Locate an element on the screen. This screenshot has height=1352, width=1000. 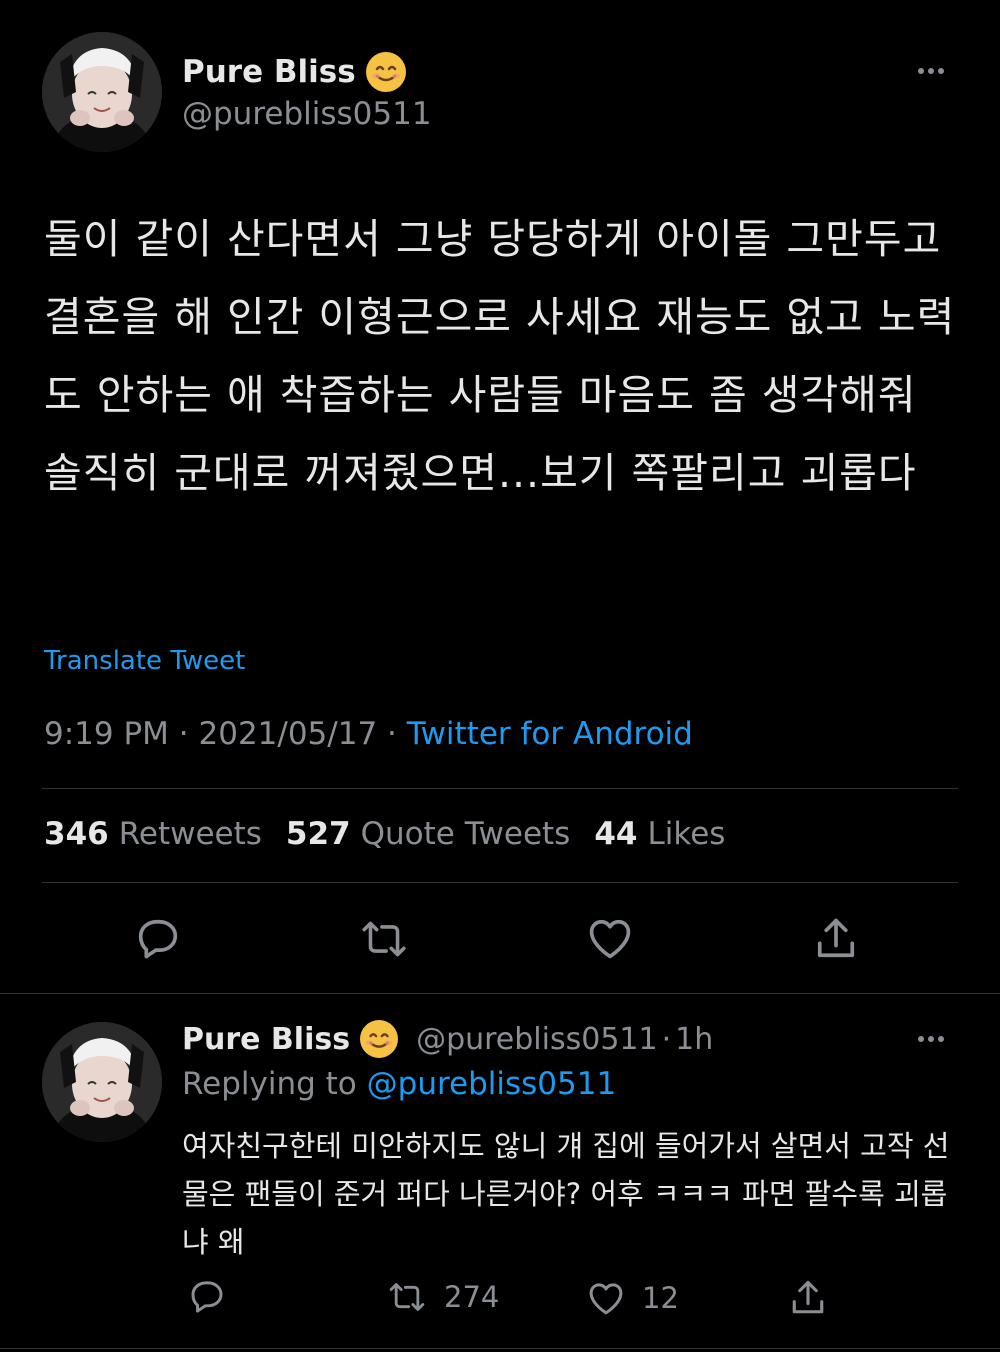
reply-time: 1h is located at coordinates (694, 1039).